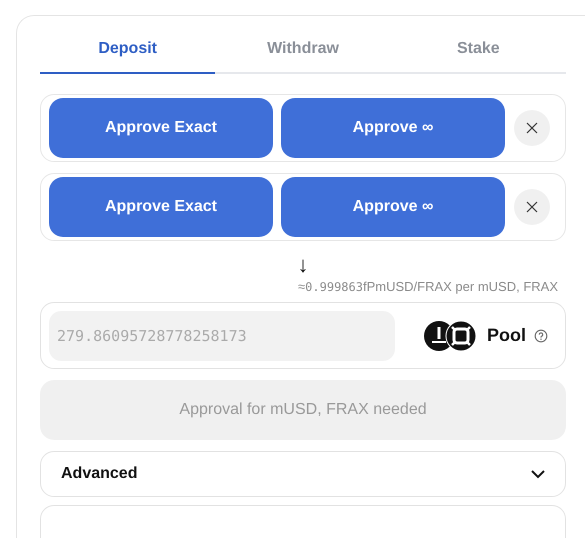 This screenshot has width=585, height=538. What do you see at coordinates (541, 335) in the screenshot?
I see `help-icon` at bounding box center [541, 335].